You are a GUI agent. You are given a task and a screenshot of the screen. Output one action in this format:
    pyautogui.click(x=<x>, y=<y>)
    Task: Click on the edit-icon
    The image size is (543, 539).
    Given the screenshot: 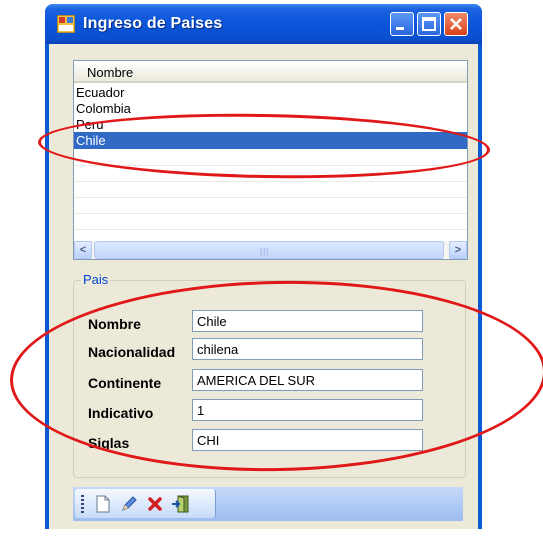 What is the action you would take?
    pyautogui.click(x=129, y=504)
    